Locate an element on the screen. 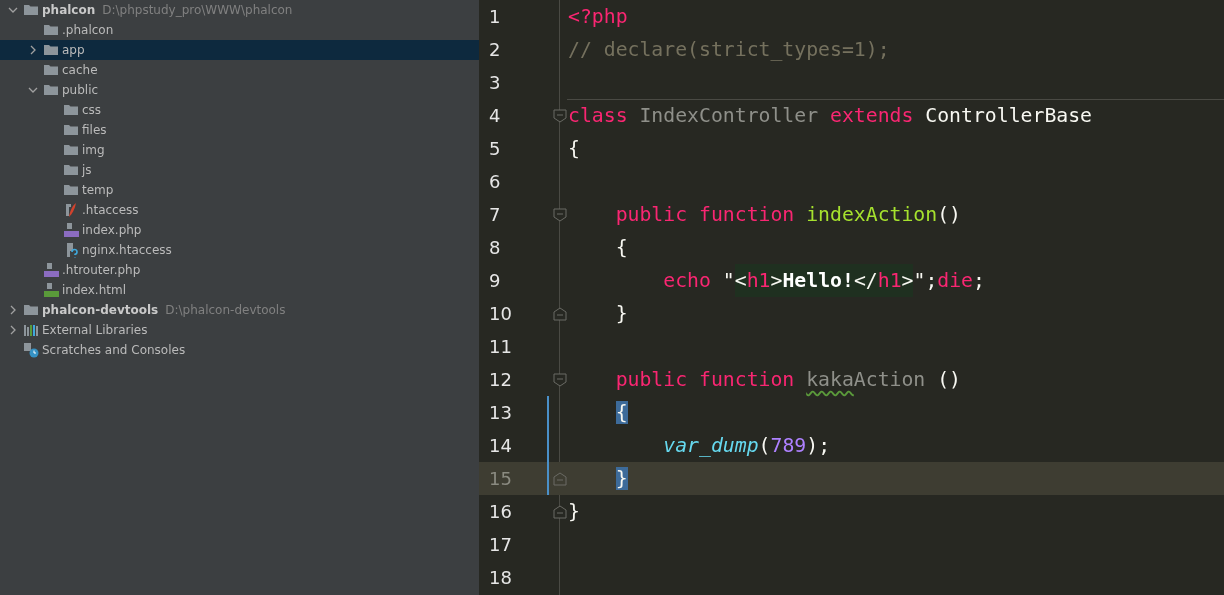  tree-item: phalcon D:\phpstudy_pro\WWW\phalcon is located at coordinates (239, 10).